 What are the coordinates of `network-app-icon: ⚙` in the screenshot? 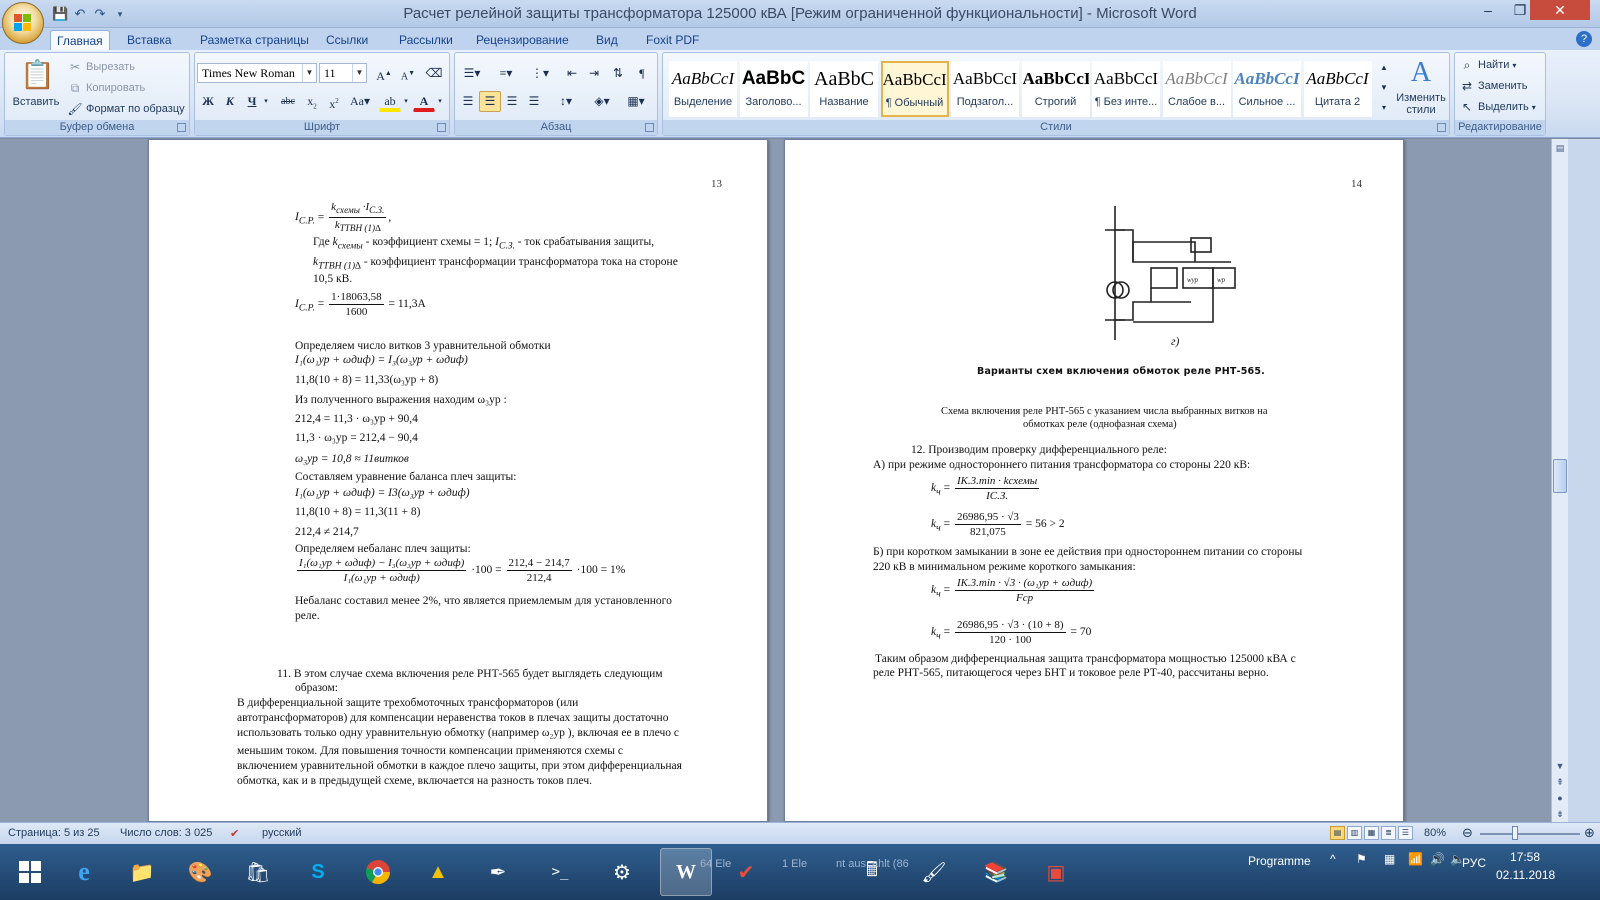 It's located at (622, 872).